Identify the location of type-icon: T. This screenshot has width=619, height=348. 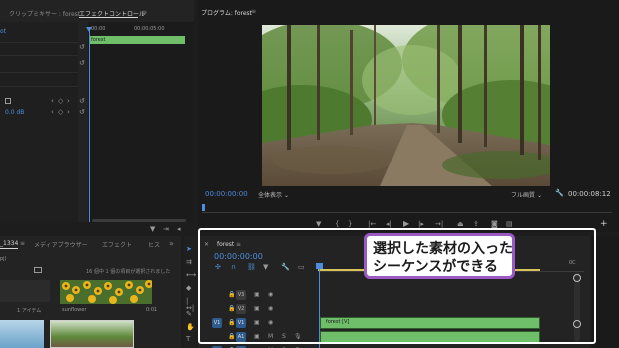
(188, 339).